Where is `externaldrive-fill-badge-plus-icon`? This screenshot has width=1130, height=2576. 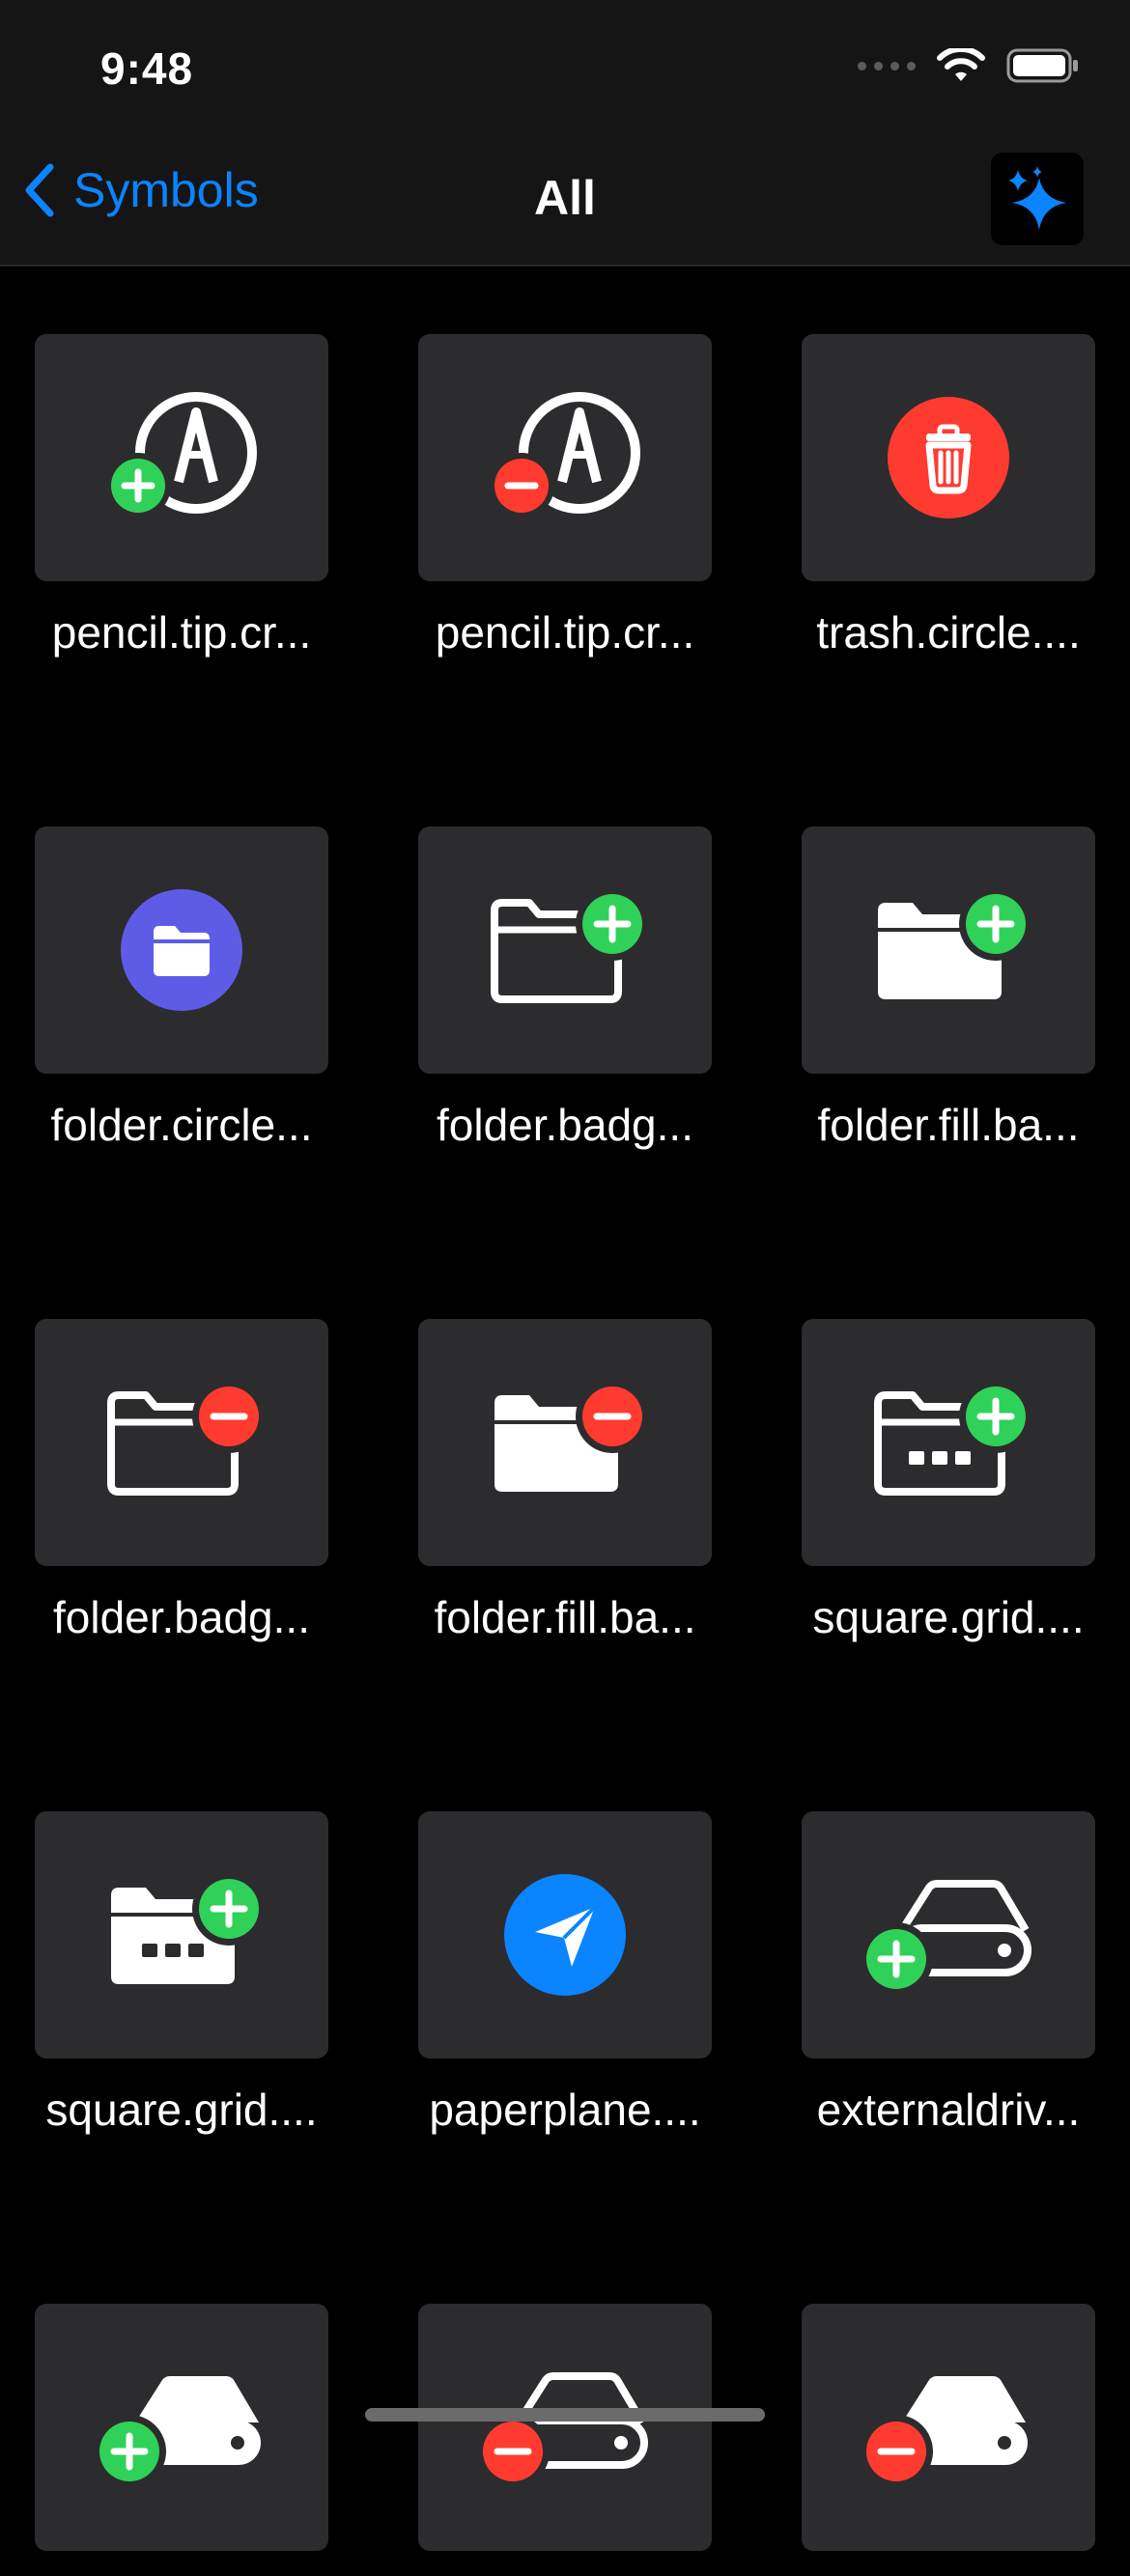
externaldrive-fill-badge-plus-icon is located at coordinates (178, 2432).